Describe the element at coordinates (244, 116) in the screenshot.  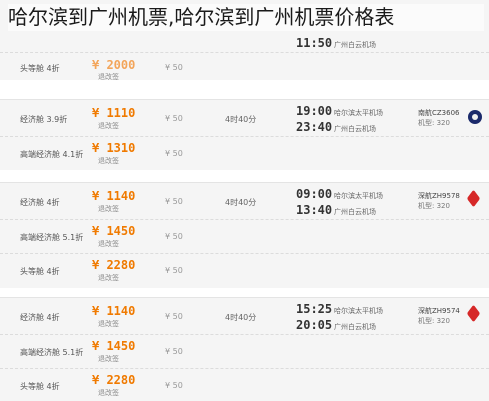
I see `fare-row: 经济舱 3.9折 ¥ 1110 退改签 ¥ 50` at that location.